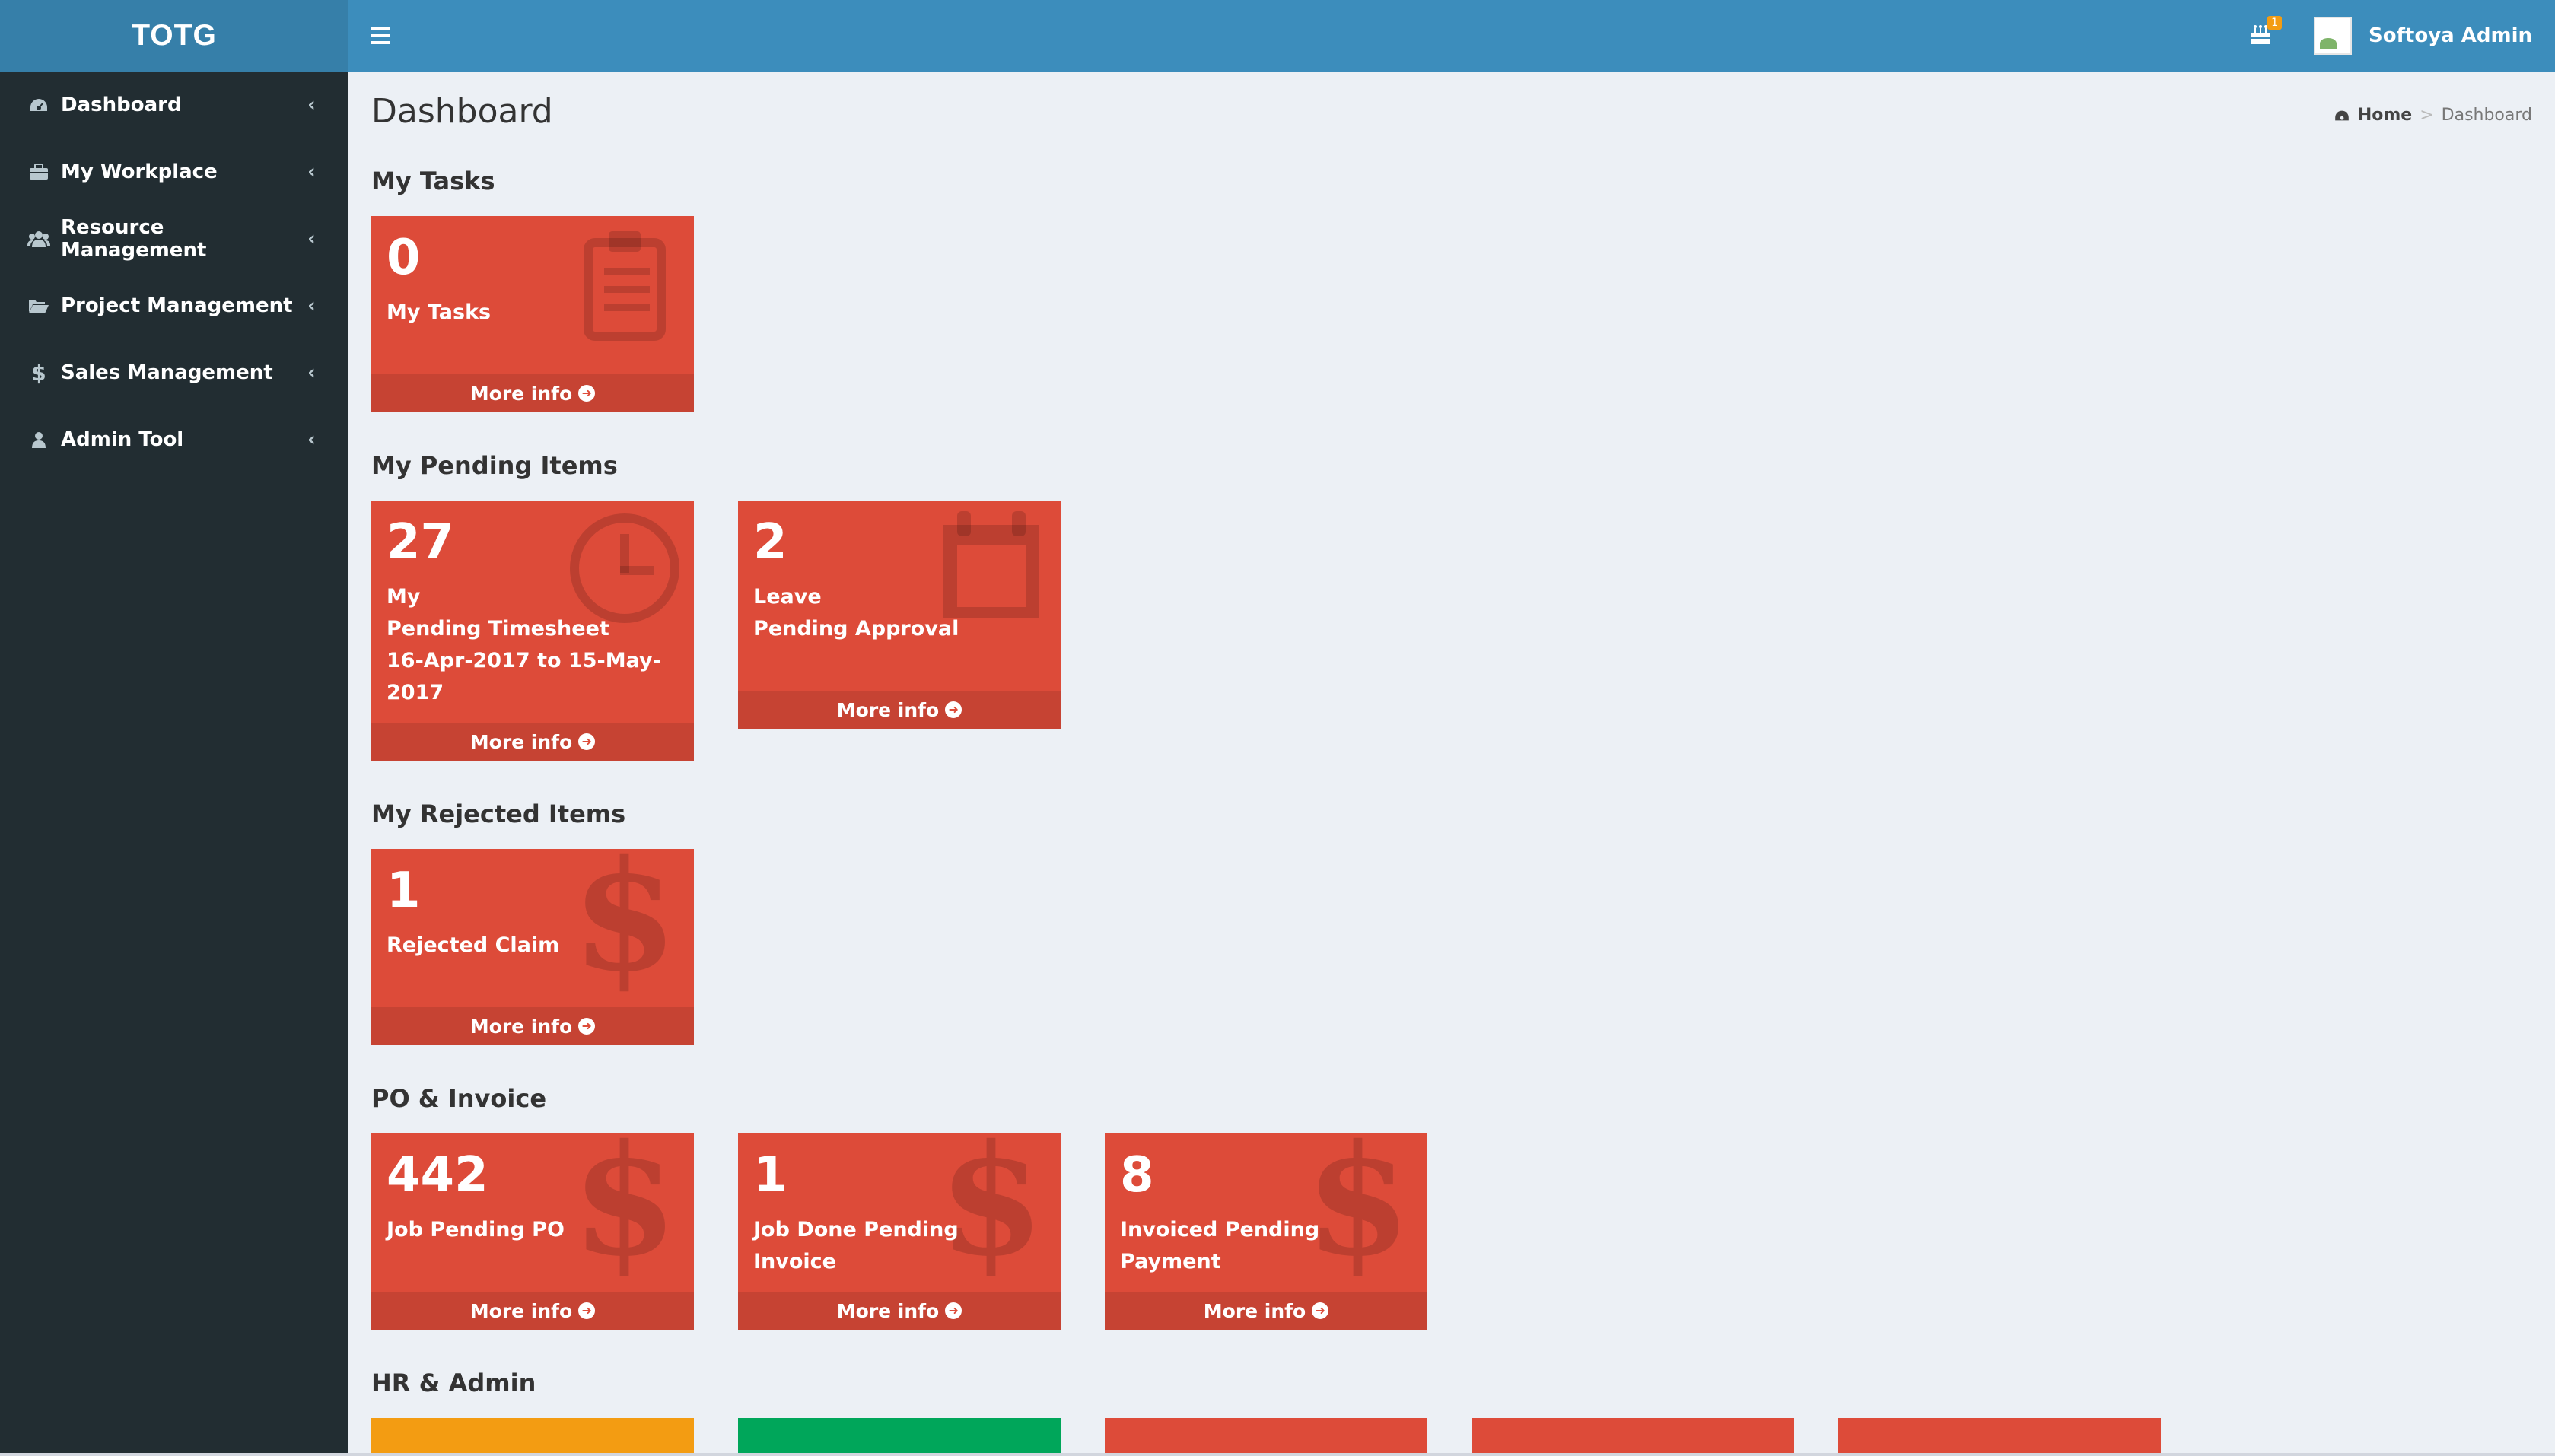 This screenshot has width=2555, height=1456. What do you see at coordinates (121, 105) in the screenshot?
I see `sidebar-item-label: Dashboard` at bounding box center [121, 105].